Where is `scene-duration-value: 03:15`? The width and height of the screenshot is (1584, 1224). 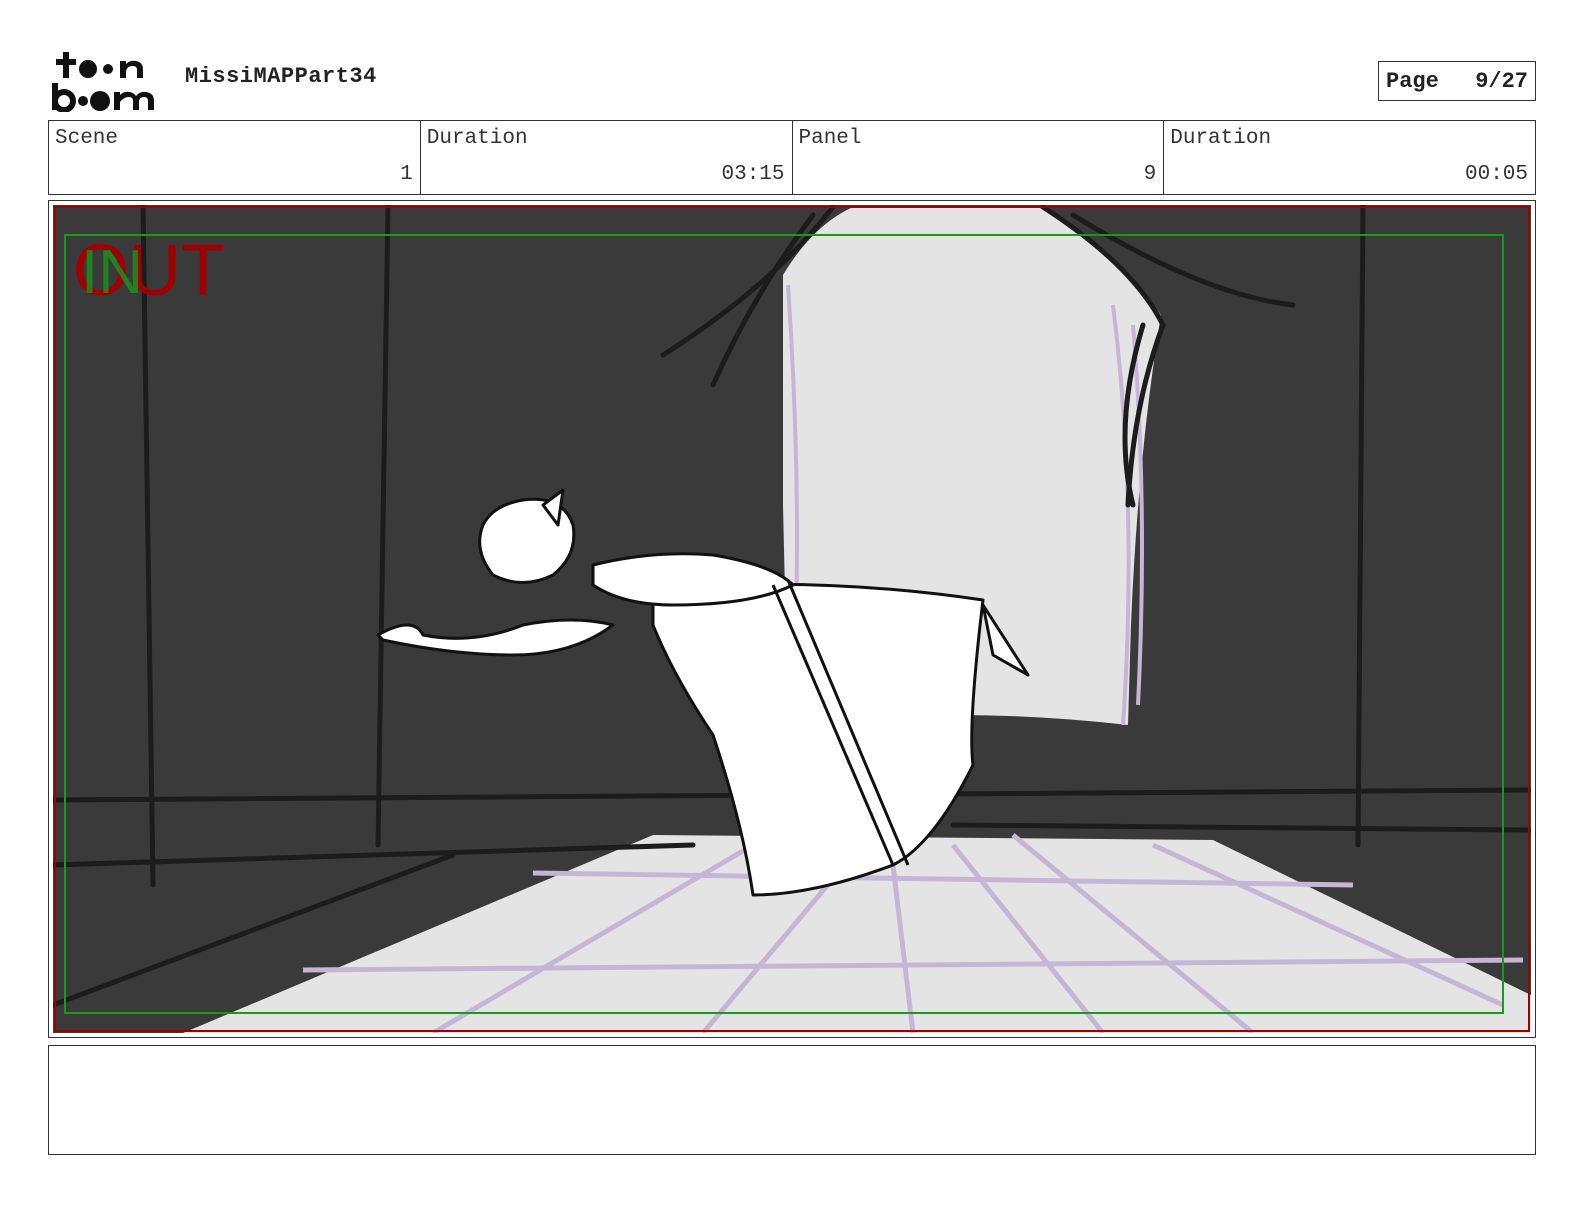 scene-duration-value: 03:15 is located at coordinates (753, 174).